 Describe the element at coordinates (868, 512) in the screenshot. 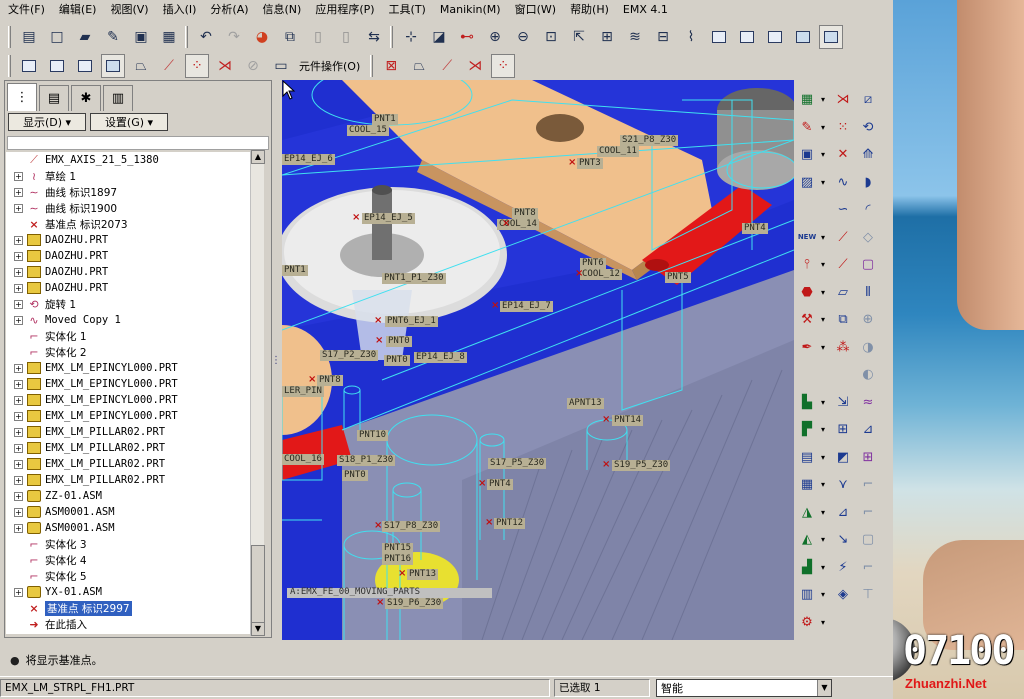

I see `offset-icon: ⌐` at that location.